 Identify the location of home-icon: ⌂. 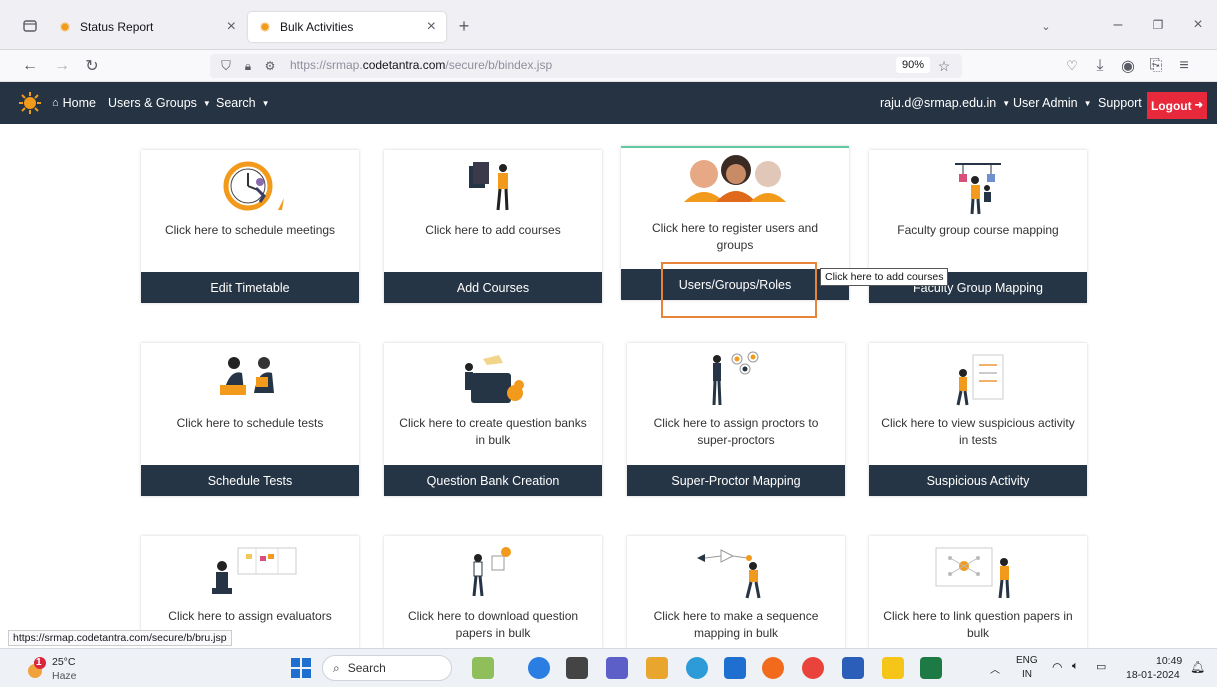
(55, 103).